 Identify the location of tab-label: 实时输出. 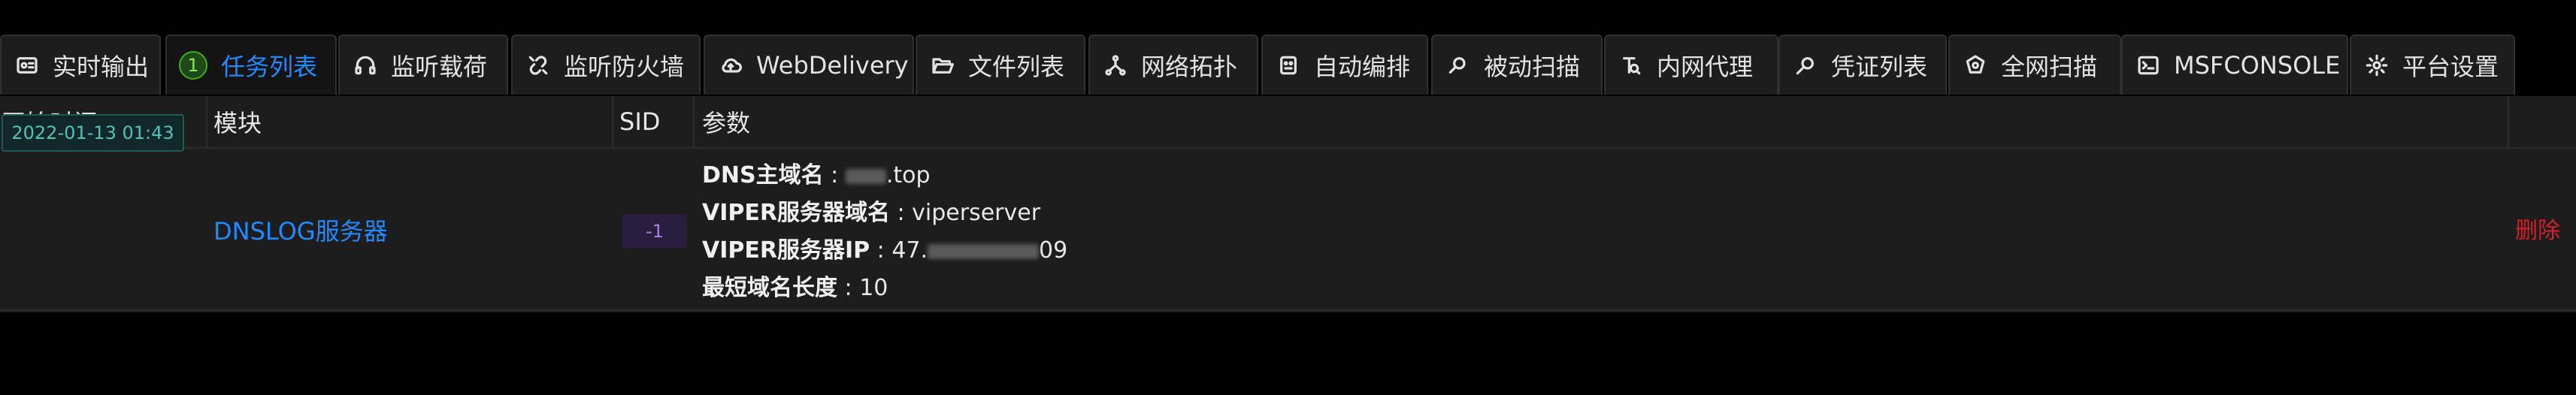
(101, 67).